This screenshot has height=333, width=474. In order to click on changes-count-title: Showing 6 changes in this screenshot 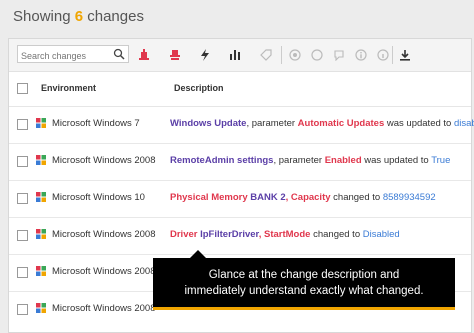, I will do `click(78, 16)`.